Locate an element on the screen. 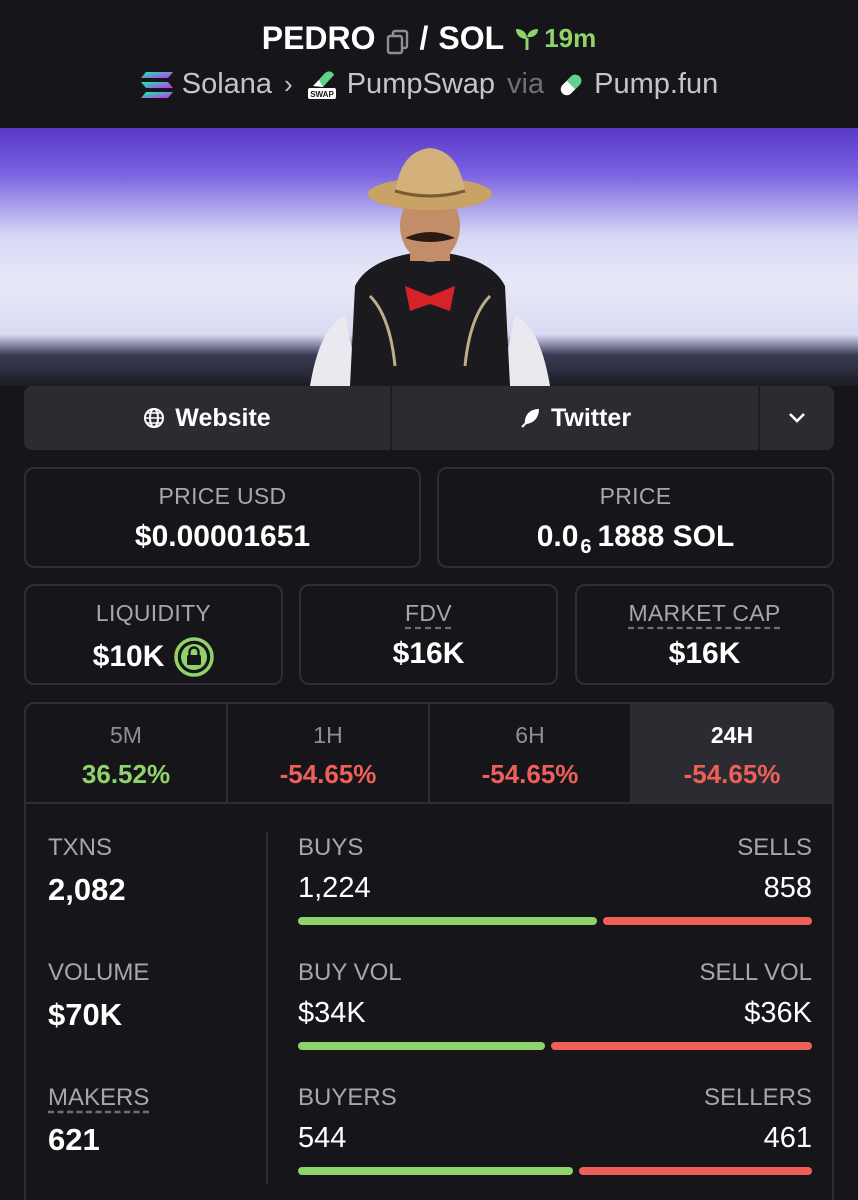 The image size is (858, 1200). twitter-button: Twitter is located at coordinates (576, 418).